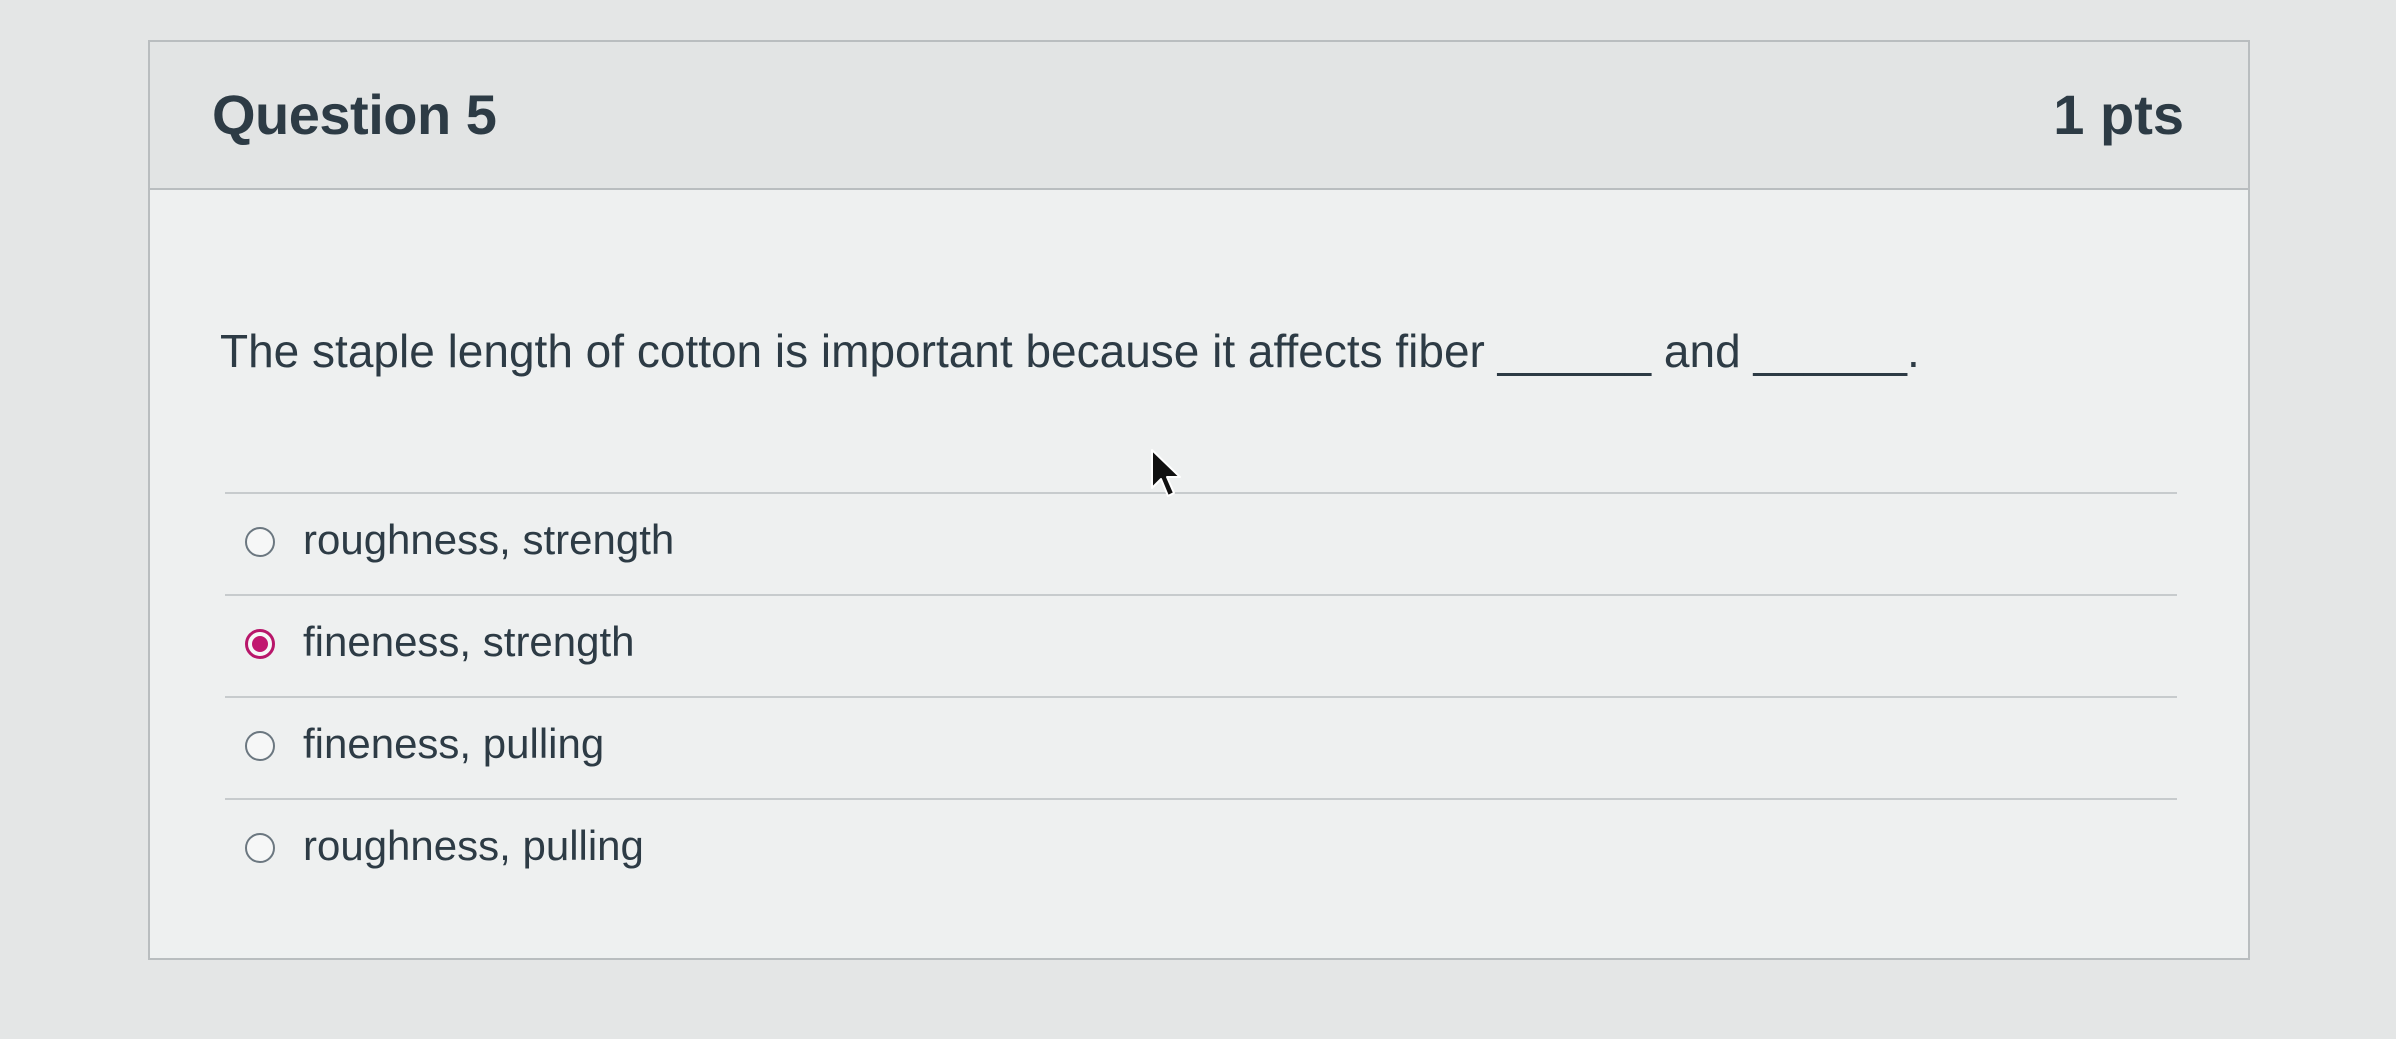  I want to click on radio-button-selected, so click(260, 644).